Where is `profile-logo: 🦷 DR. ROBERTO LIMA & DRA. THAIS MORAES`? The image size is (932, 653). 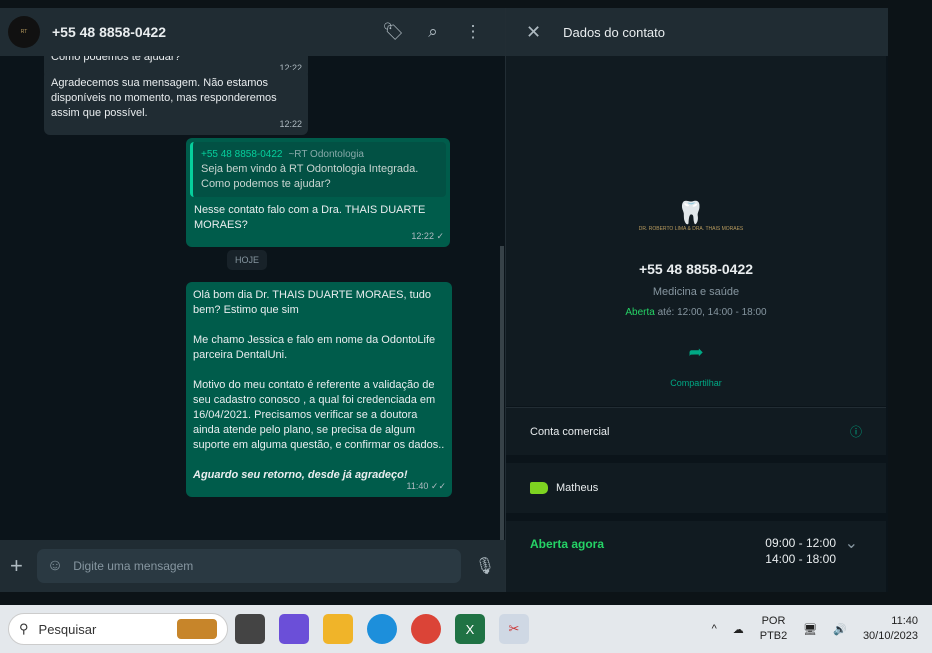 profile-logo: 🦷 DR. ROBERTO LIMA & DRA. THAIS MORAES is located at coordinates (691, 216).